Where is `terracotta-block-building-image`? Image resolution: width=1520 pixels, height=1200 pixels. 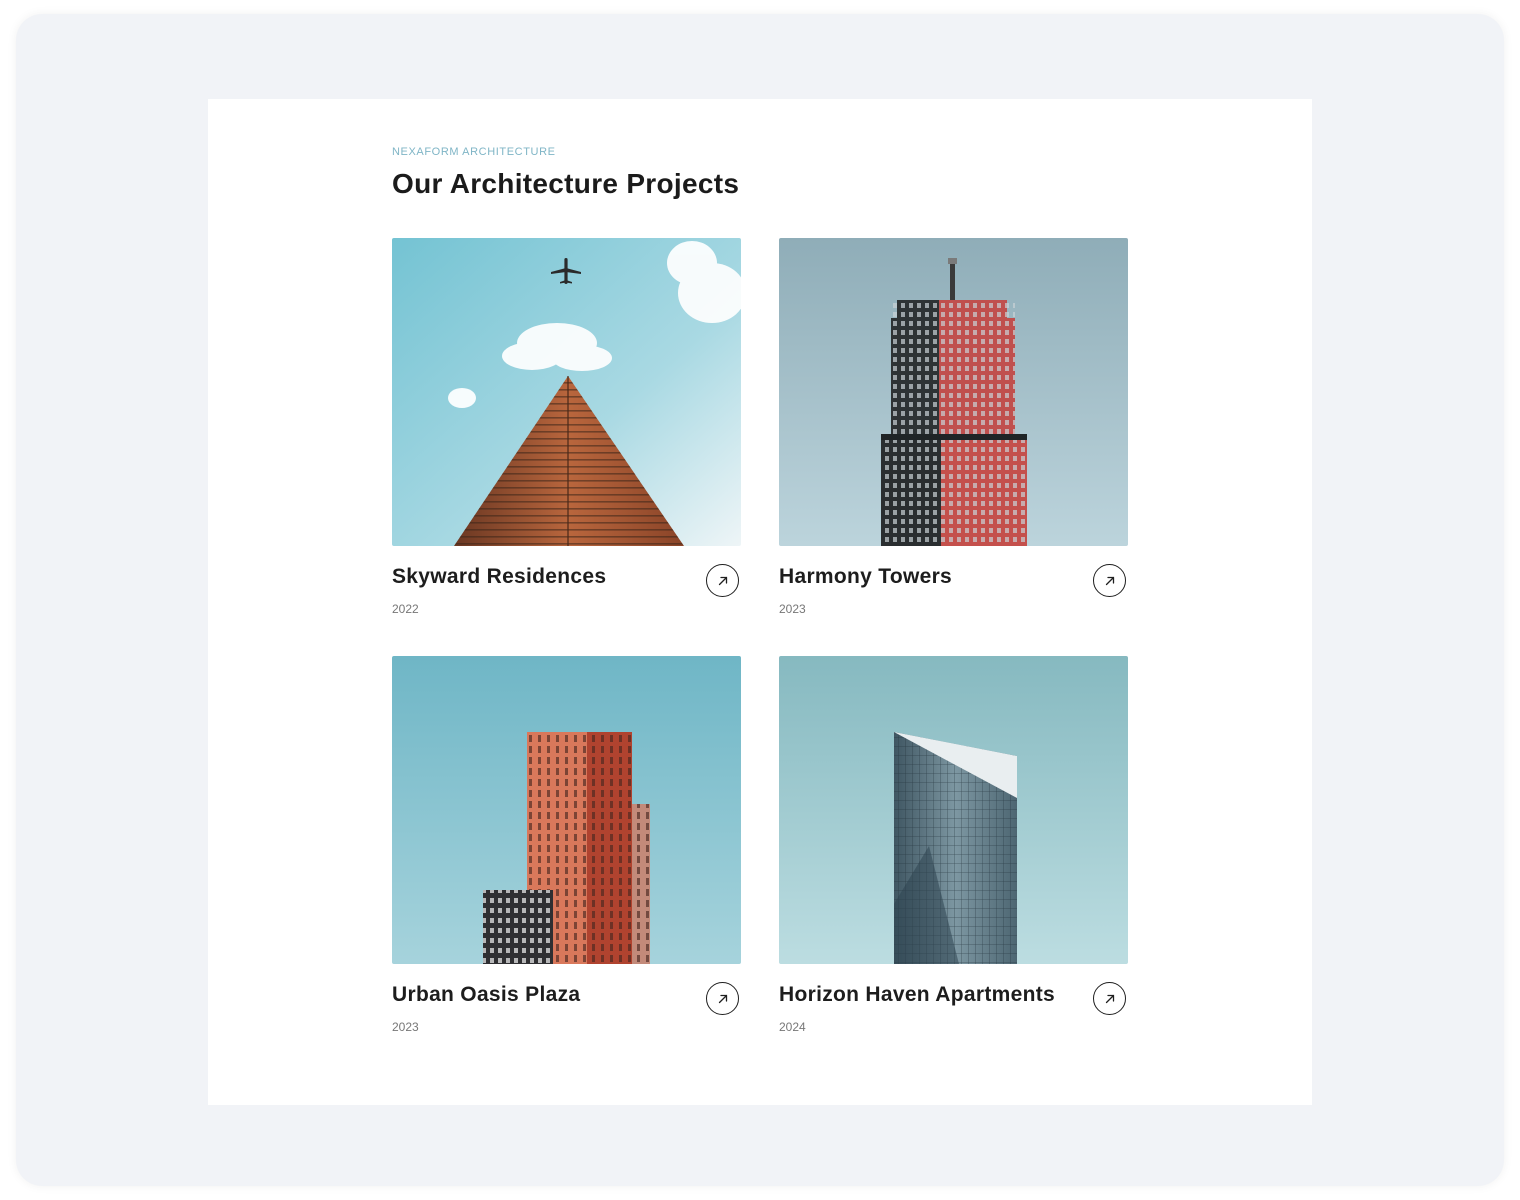
terracotta-block-building-image is located at coordinates (566, 810).